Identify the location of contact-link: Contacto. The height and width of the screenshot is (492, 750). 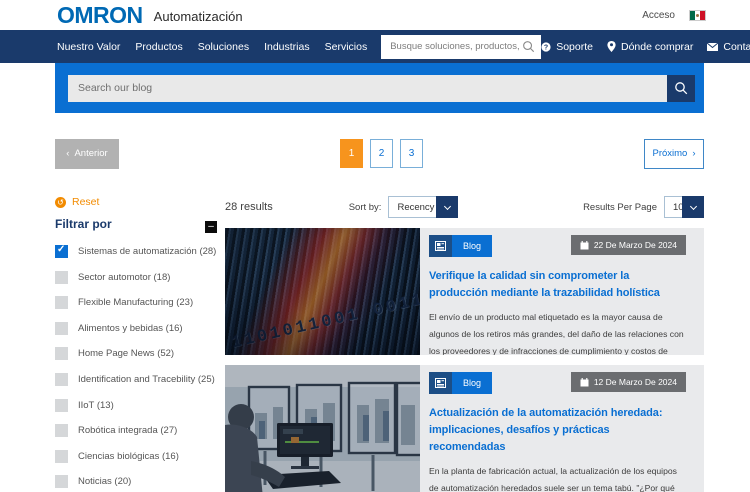
(728, 47).